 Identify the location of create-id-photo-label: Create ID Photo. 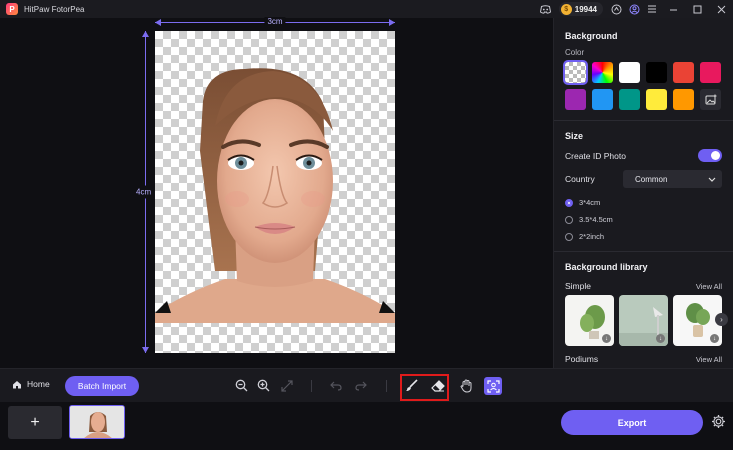
(595, 155).